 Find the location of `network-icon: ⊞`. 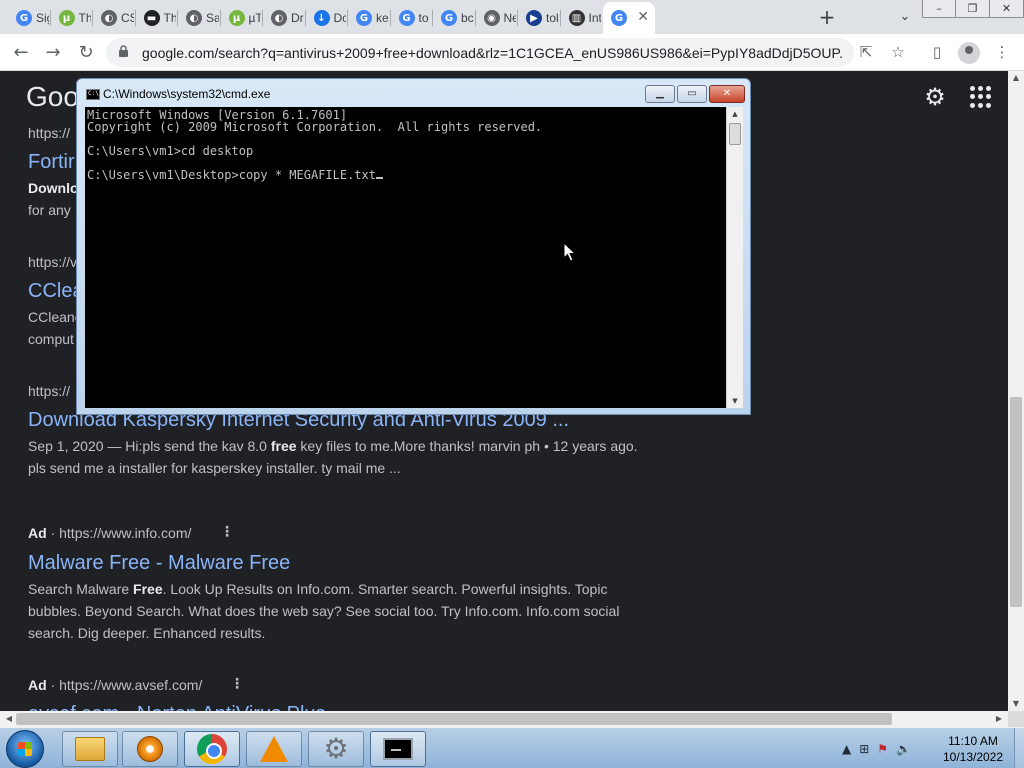

network-icon: ⊞ is located at coordinates (864, 749).